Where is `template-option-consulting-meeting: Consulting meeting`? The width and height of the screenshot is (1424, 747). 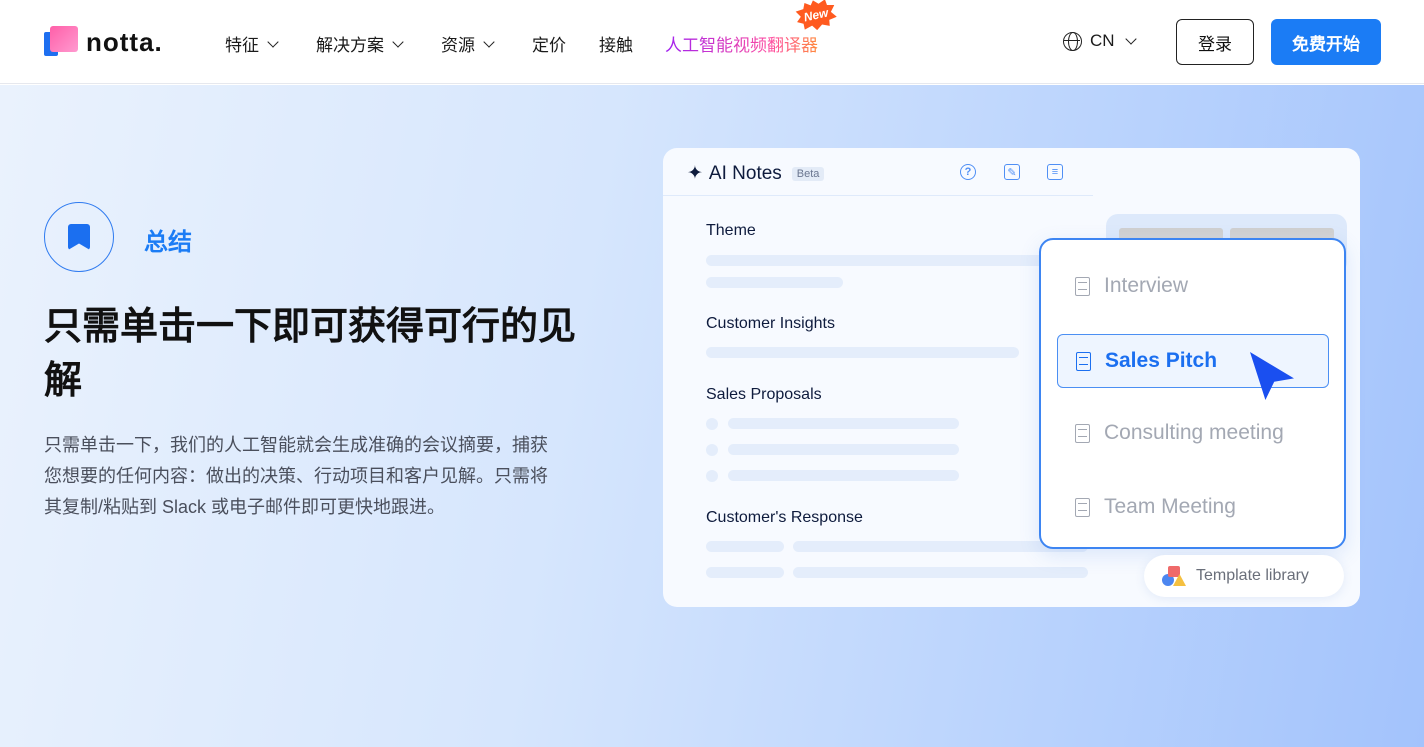 template-option-consulting-meeting: Consulting meeting is located at coordinates (1193, 433).